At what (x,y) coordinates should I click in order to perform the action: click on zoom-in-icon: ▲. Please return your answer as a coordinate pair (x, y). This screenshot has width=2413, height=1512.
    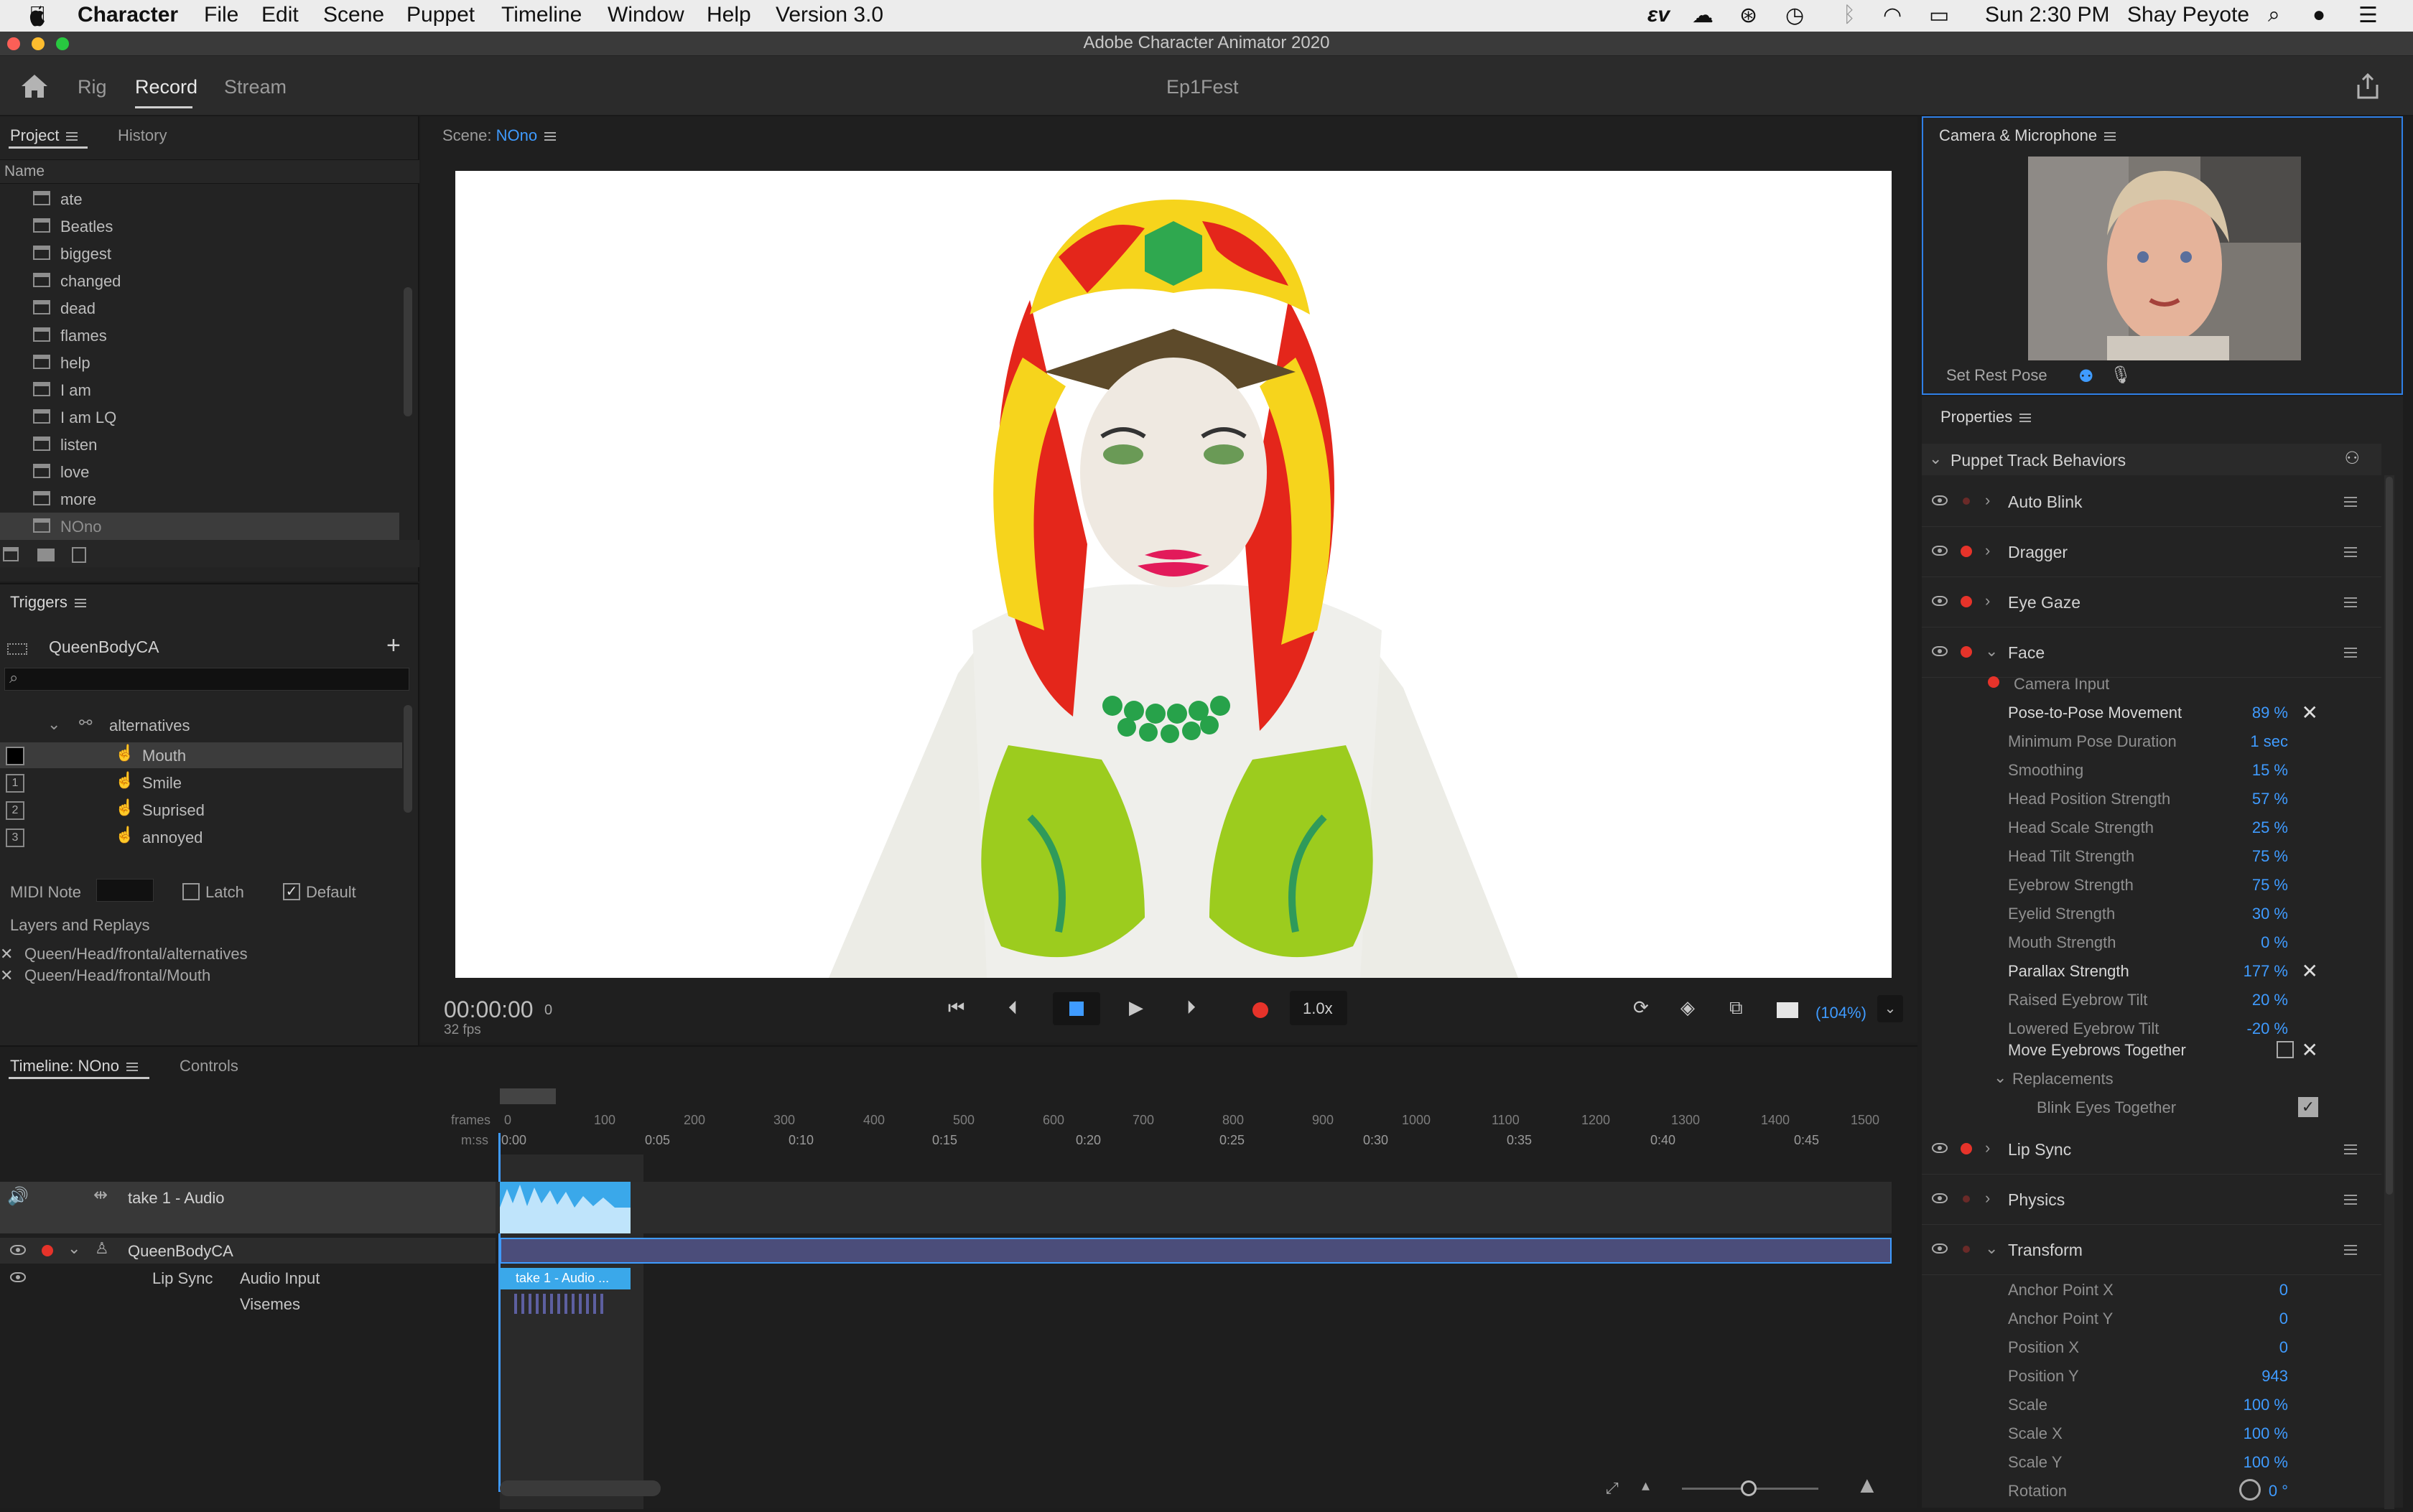
    Looking at the image, I should click on (1867, 1485).